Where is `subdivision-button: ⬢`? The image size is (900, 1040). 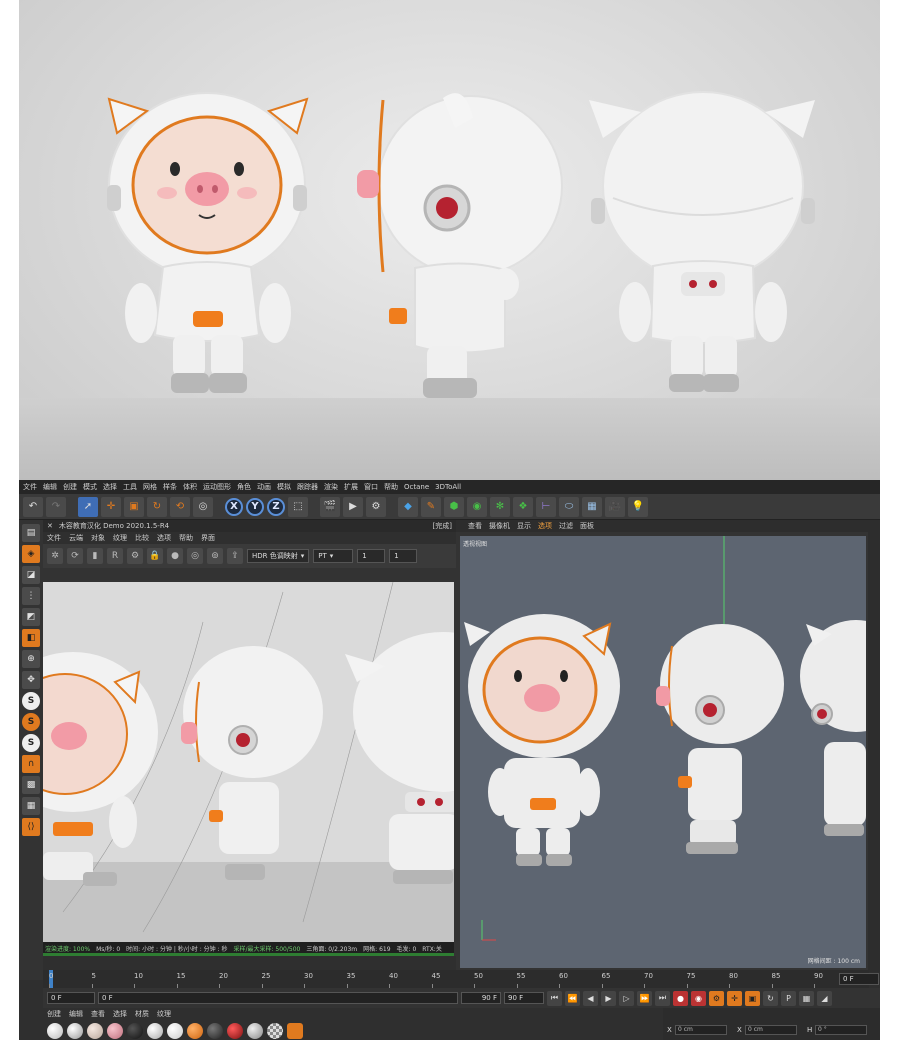 subdivision-button: ⬢ is located at coordinates (454, 506).